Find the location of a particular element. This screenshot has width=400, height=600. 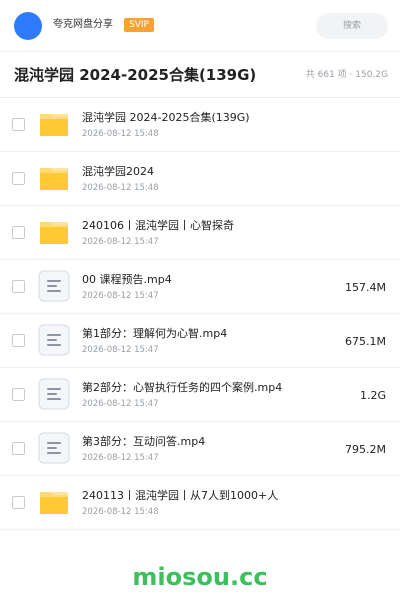

file-size: 795.2M is located at coordinates (365, 449).